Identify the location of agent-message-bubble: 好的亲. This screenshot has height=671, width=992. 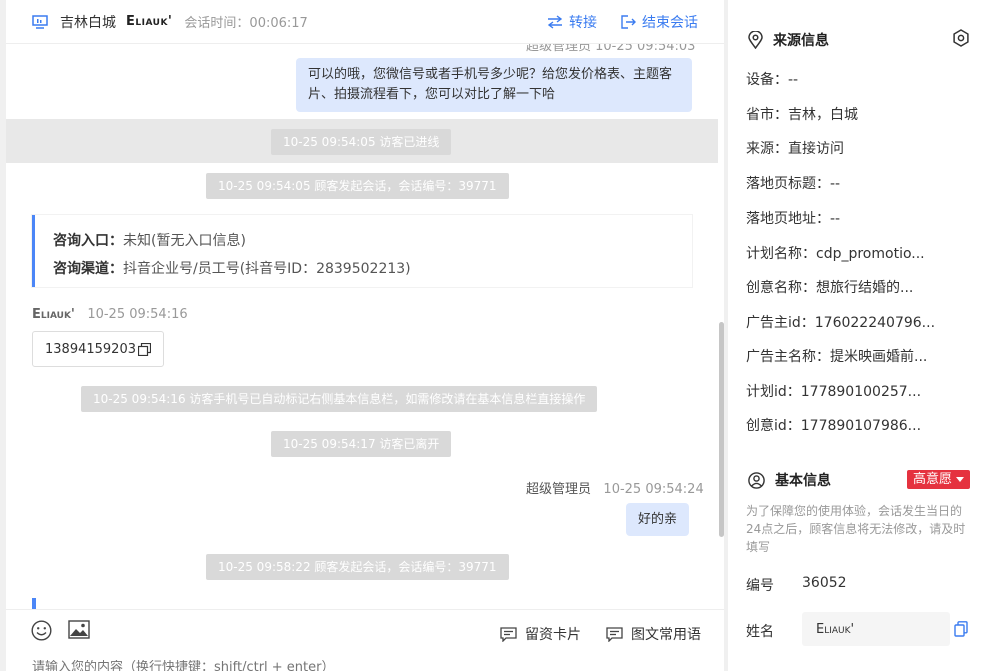
(658, 519).